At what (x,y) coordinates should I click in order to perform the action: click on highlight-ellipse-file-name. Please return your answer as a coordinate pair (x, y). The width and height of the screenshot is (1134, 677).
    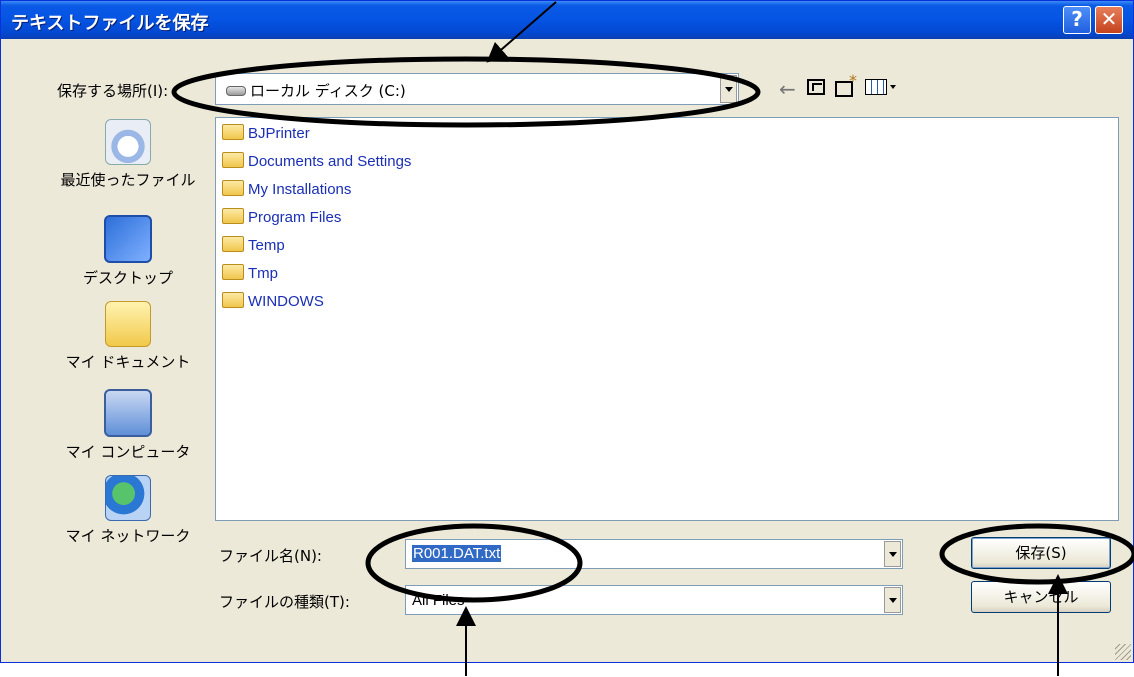
    Looking at the image, I should click on (474, 563).